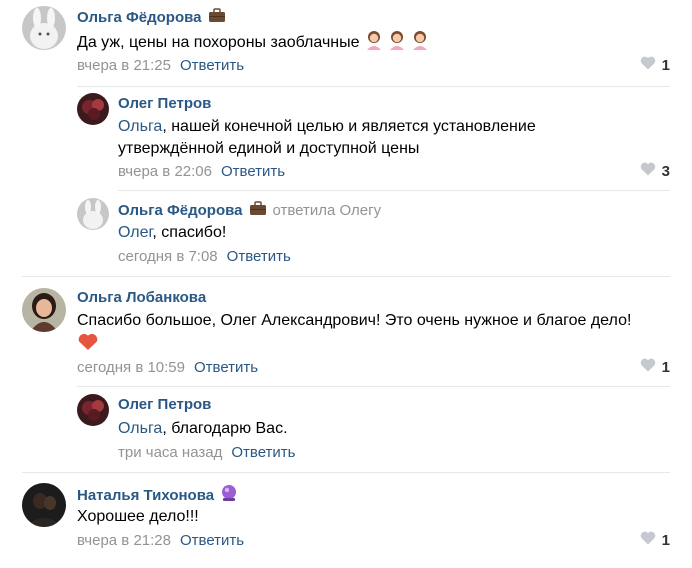 This screenshot has height=568, width=692. Describe the element at coordinates (203, 428) in the screenshot. I see `comment-text: Ольга, благодарю Вас.` at that location.